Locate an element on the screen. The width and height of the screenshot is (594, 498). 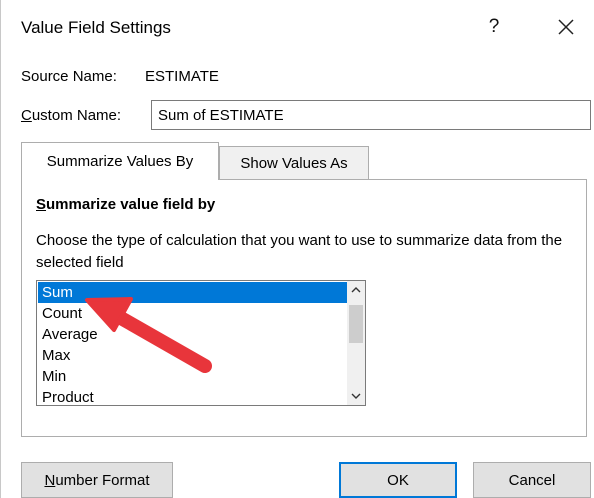
chevron-up-icon is located at coordinates (356, 290).